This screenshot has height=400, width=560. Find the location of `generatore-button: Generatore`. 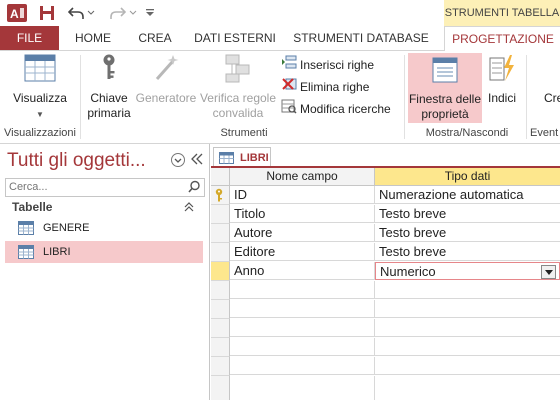

generatore-button: Generatore is located at coordinates (166, 79).